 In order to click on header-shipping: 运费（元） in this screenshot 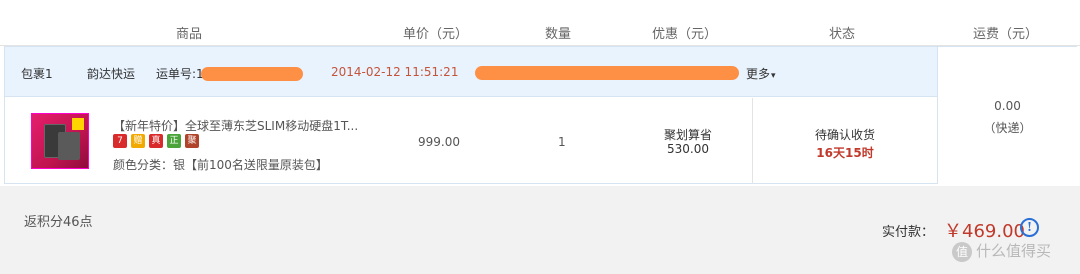, I will do `click(1006, 34)`.